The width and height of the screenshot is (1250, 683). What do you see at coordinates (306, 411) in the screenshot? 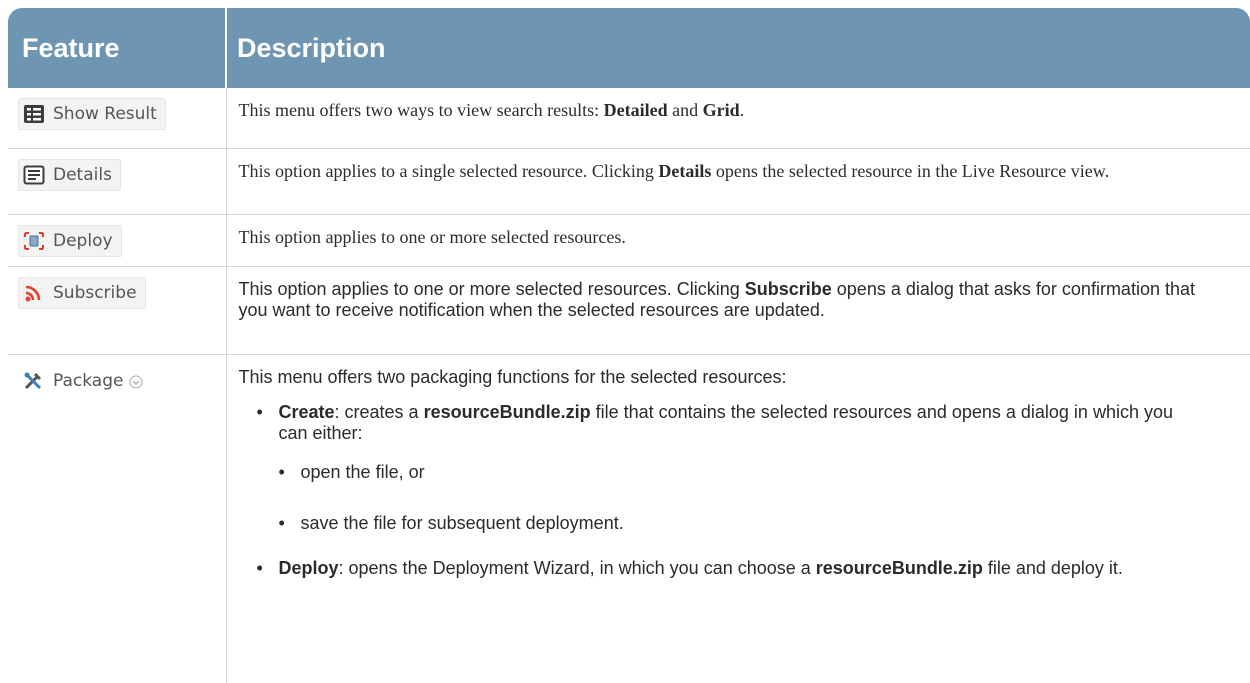
I see `create-term: Create` at bounding box center [306, 411].